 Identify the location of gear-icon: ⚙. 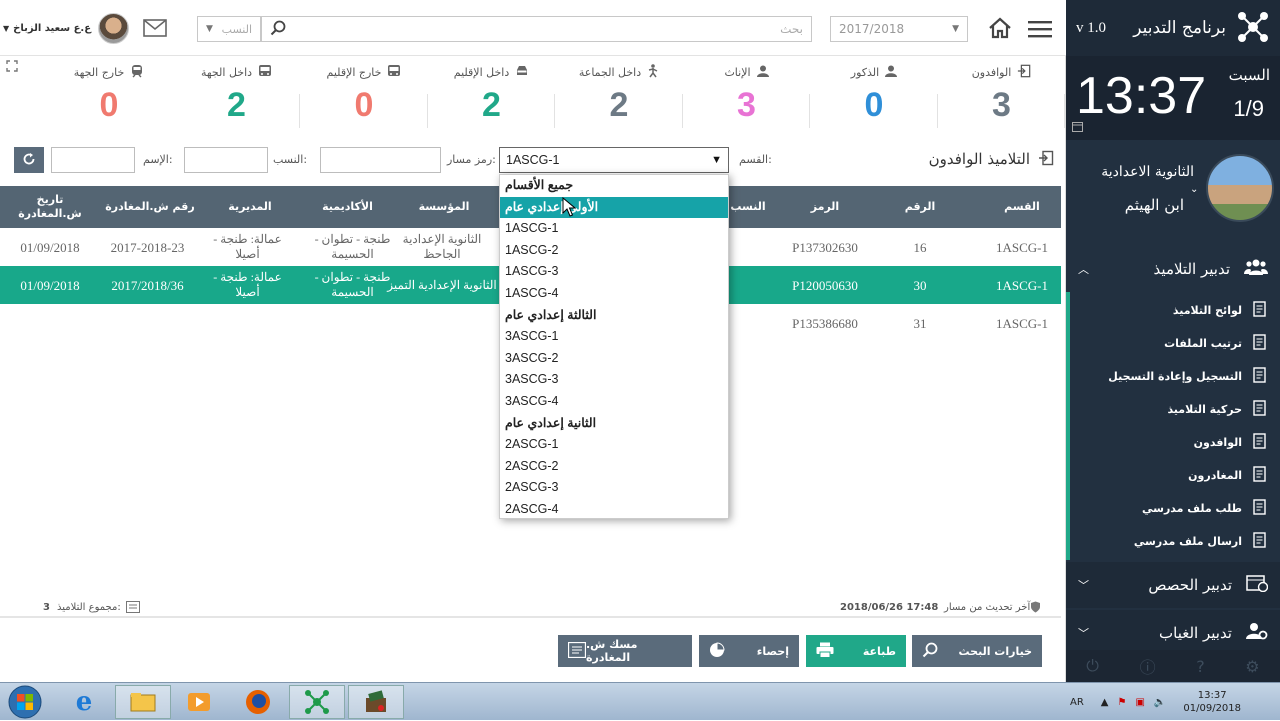
(1252, 666).